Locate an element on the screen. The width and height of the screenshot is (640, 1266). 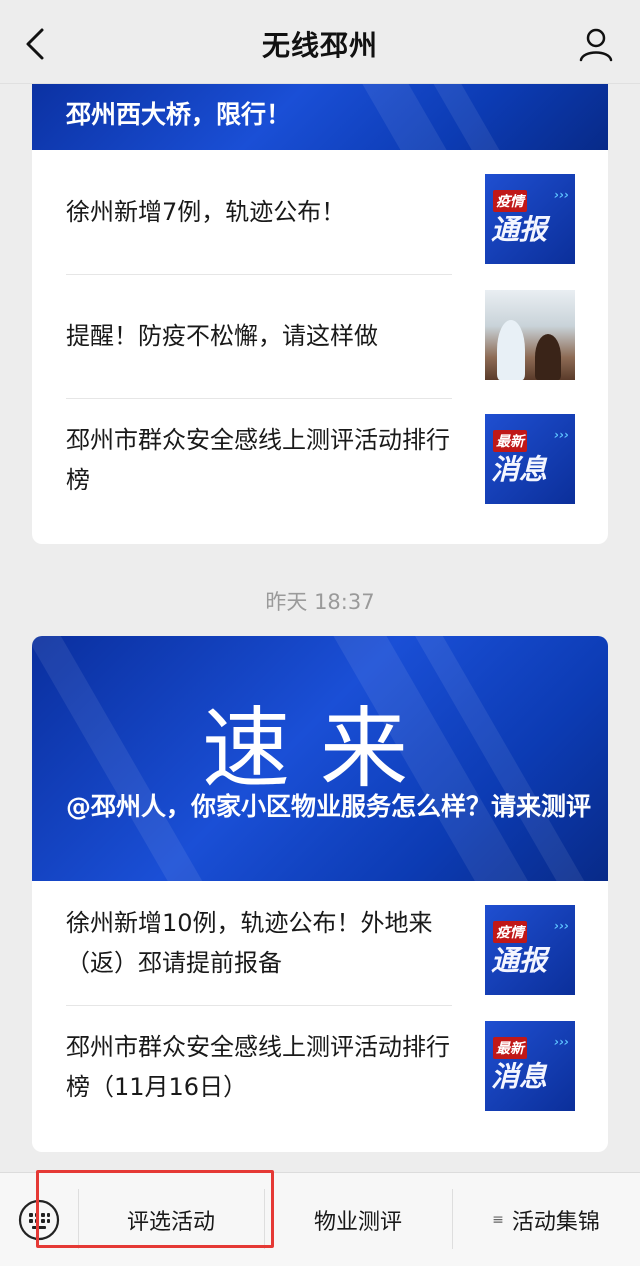
article-title: 邳州市群众安全感线上测评活动排行榜 is located at coordinates (261, 460).